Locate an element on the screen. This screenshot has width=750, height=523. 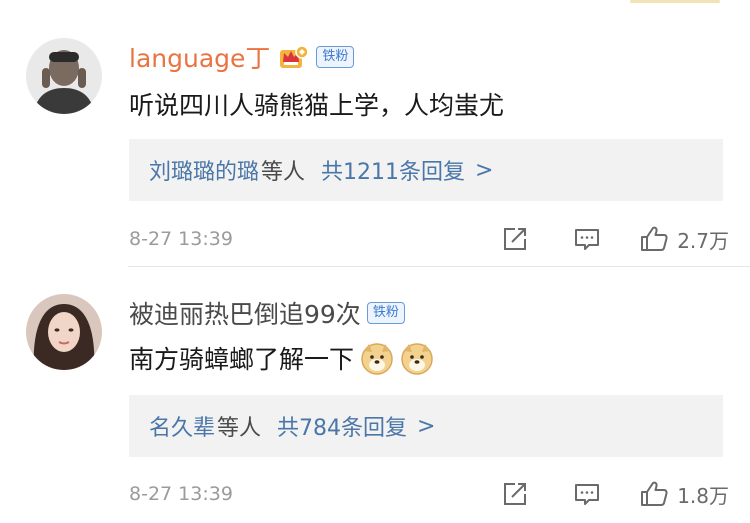
replies-summary: 名久辈 等人 共784条回复 > is located at coordinates (426, 426).